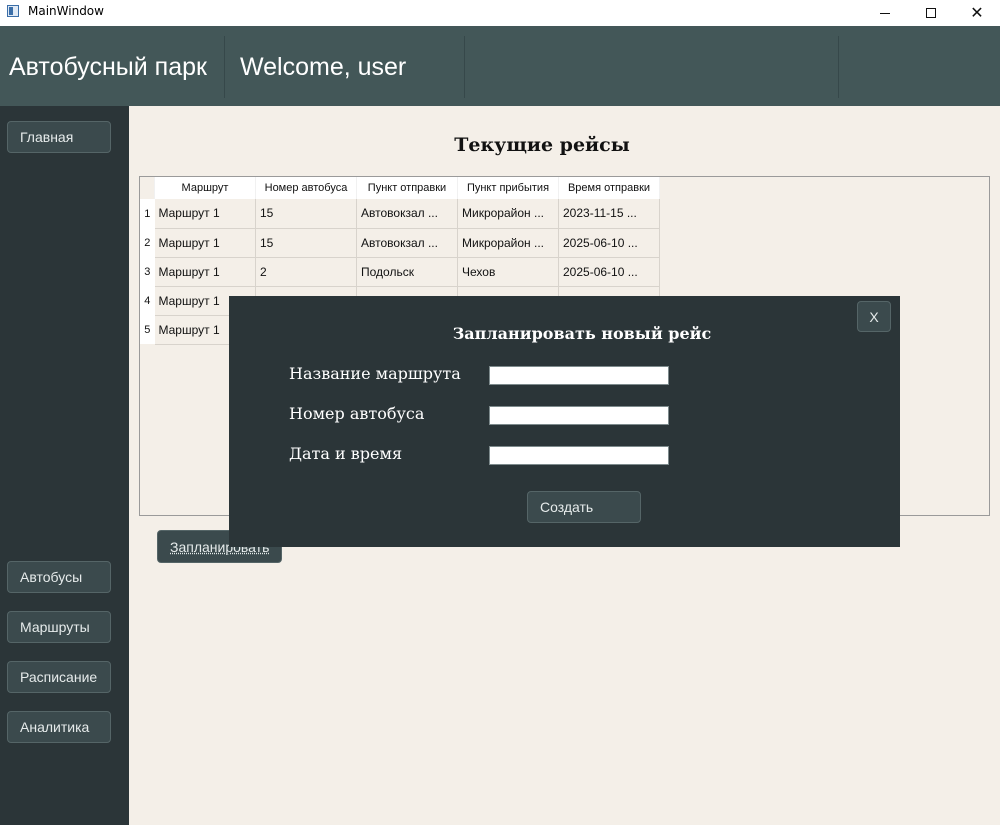  I want to click on window-titlebar: MainWindow ✕, so click(503, 13).